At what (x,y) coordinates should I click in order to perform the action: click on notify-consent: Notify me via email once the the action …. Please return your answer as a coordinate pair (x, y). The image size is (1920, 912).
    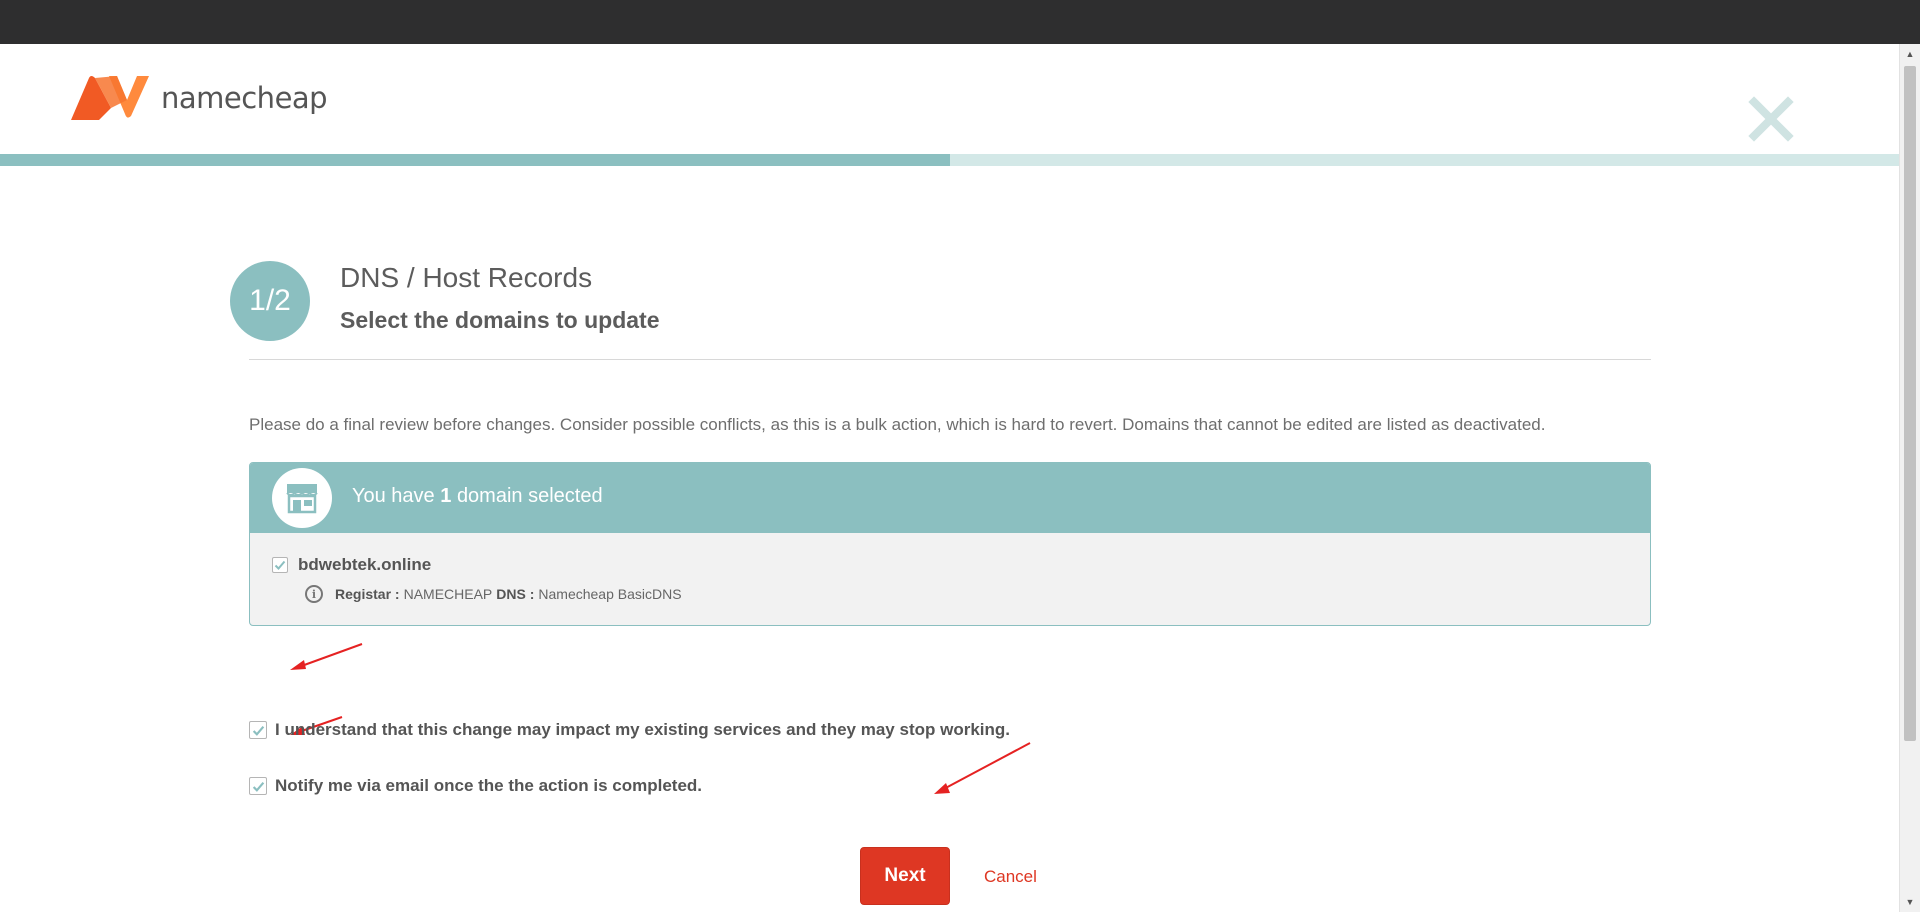
    Looking at the image, I should click on (475, 786).